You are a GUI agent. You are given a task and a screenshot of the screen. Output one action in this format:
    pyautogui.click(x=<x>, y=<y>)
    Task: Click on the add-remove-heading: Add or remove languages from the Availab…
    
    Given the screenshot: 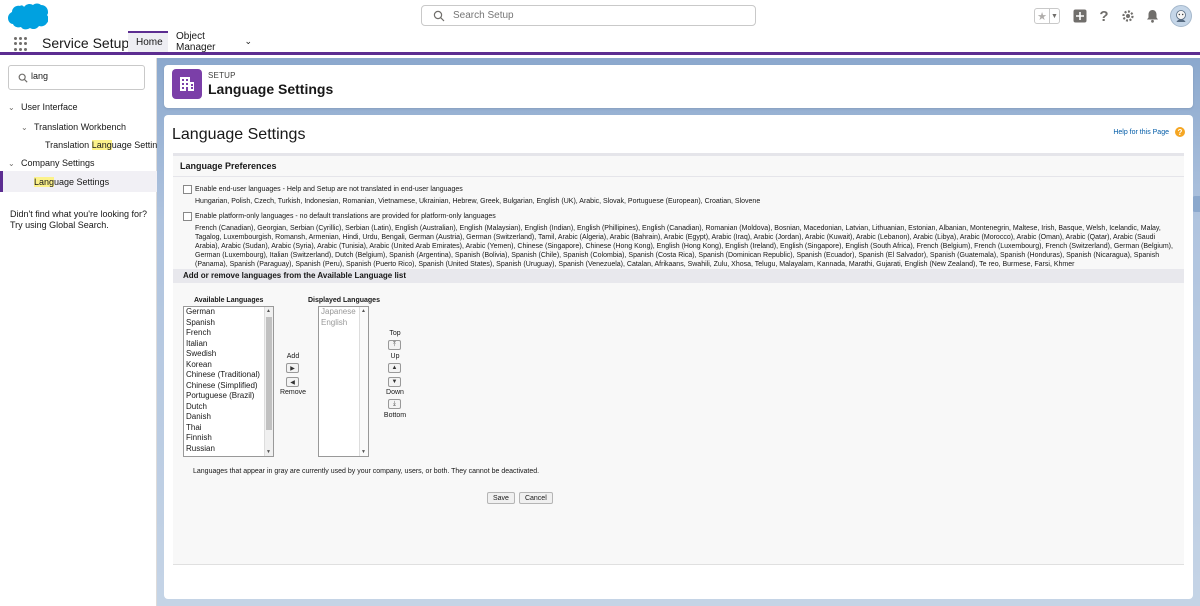 What is the action you would take?
    pyautogui.click(x=678, y=276)
    